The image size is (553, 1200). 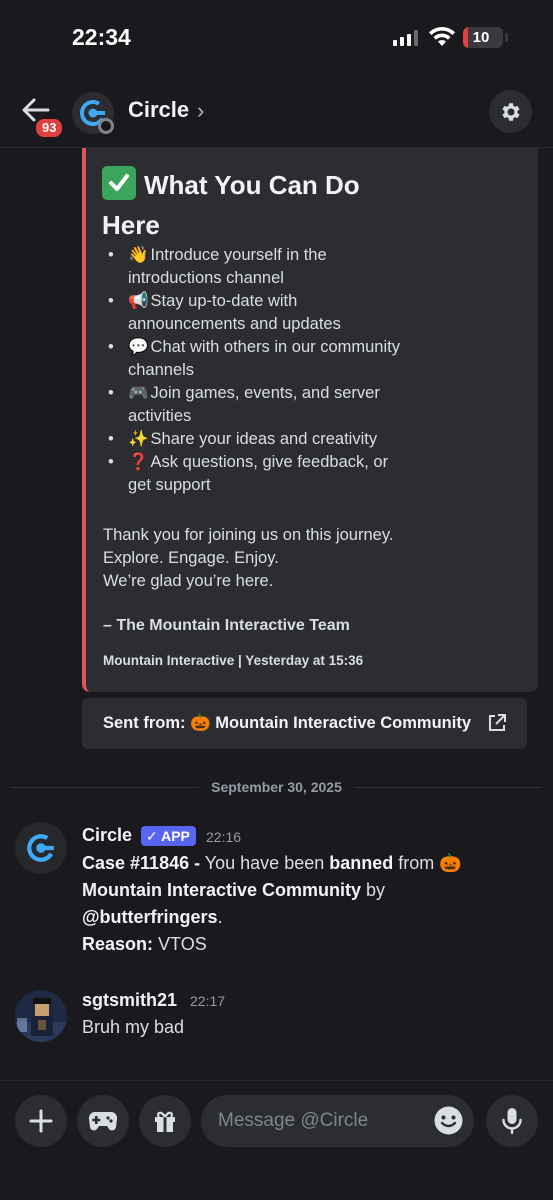 What do you see at coordinates (276, 37) in the screenshot?
I see `status-bar: 22:34 10` at bounding box center [276, 37].